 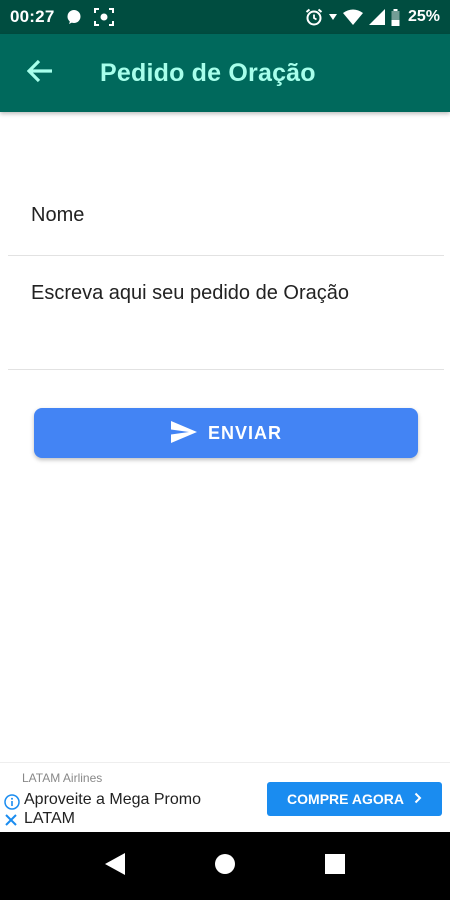 What do you see at coordinates (395, 17) in the screenshot?
I see `battery-icon` at bounding box center [395, 17].